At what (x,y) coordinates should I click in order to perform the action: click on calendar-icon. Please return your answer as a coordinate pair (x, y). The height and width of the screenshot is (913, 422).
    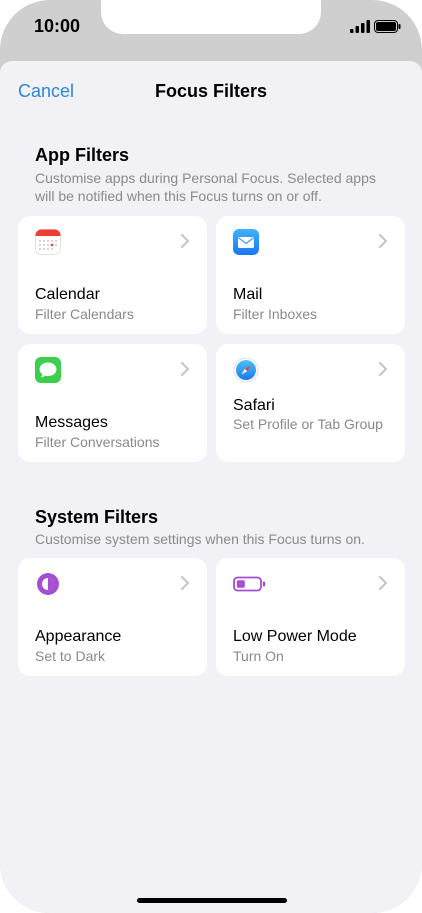
    Looking at the image, I should click on (48, 242).